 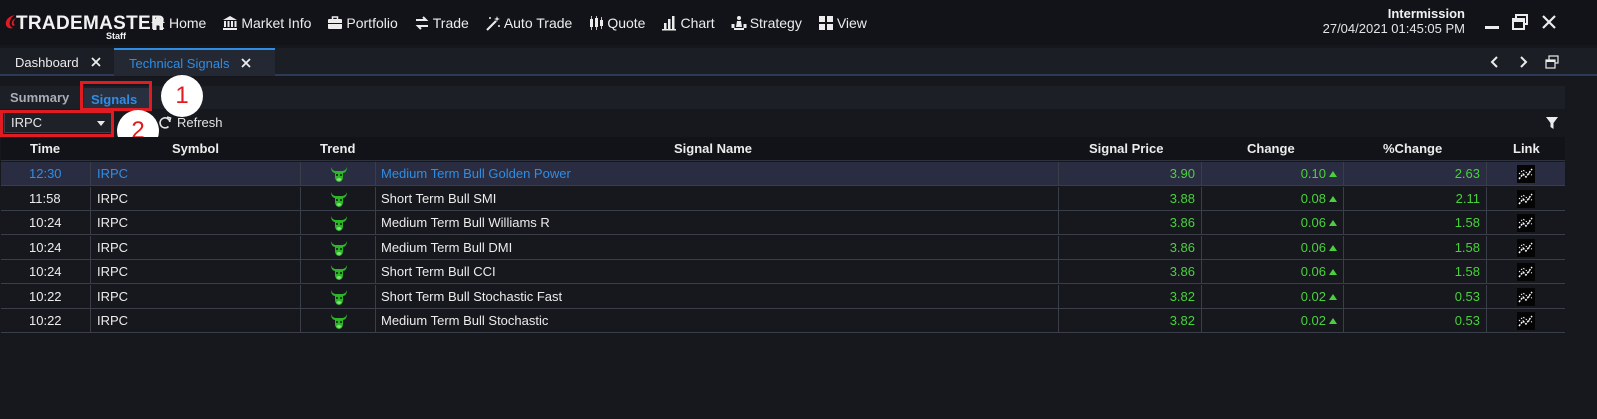 What do you see at coordinates (717, 174) in the screenshot?
I see `cell-signal-name: Medium Term Bull Golden Power` at bounding box center [717, 174].